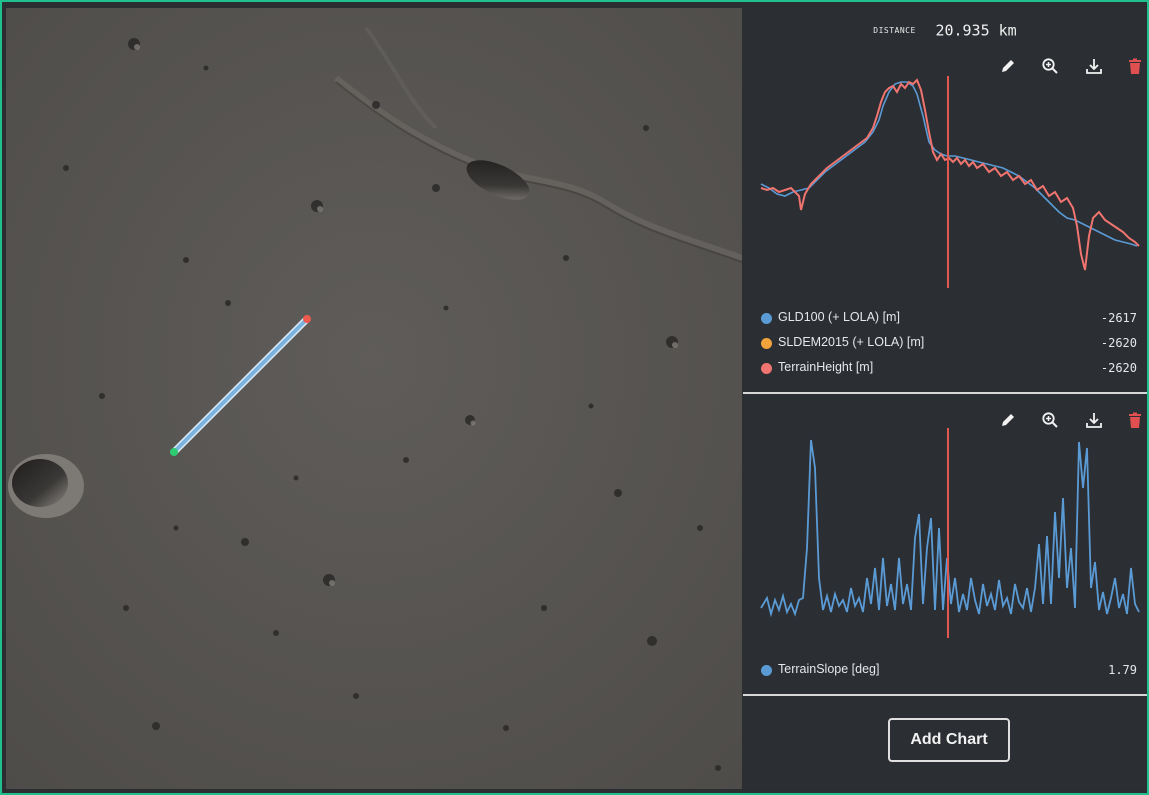 The width and height of the screenshot is (1149, 795). I want to click on sldem2015-legend-label: SLDEM2015 (+ LOLA) [m], so click(851, 342).